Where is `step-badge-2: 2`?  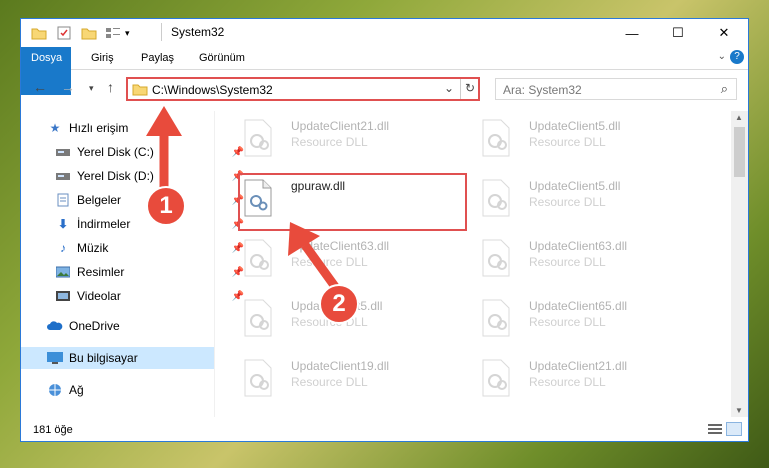 step-badge-2: 2 is located at coordinates (339, 304).